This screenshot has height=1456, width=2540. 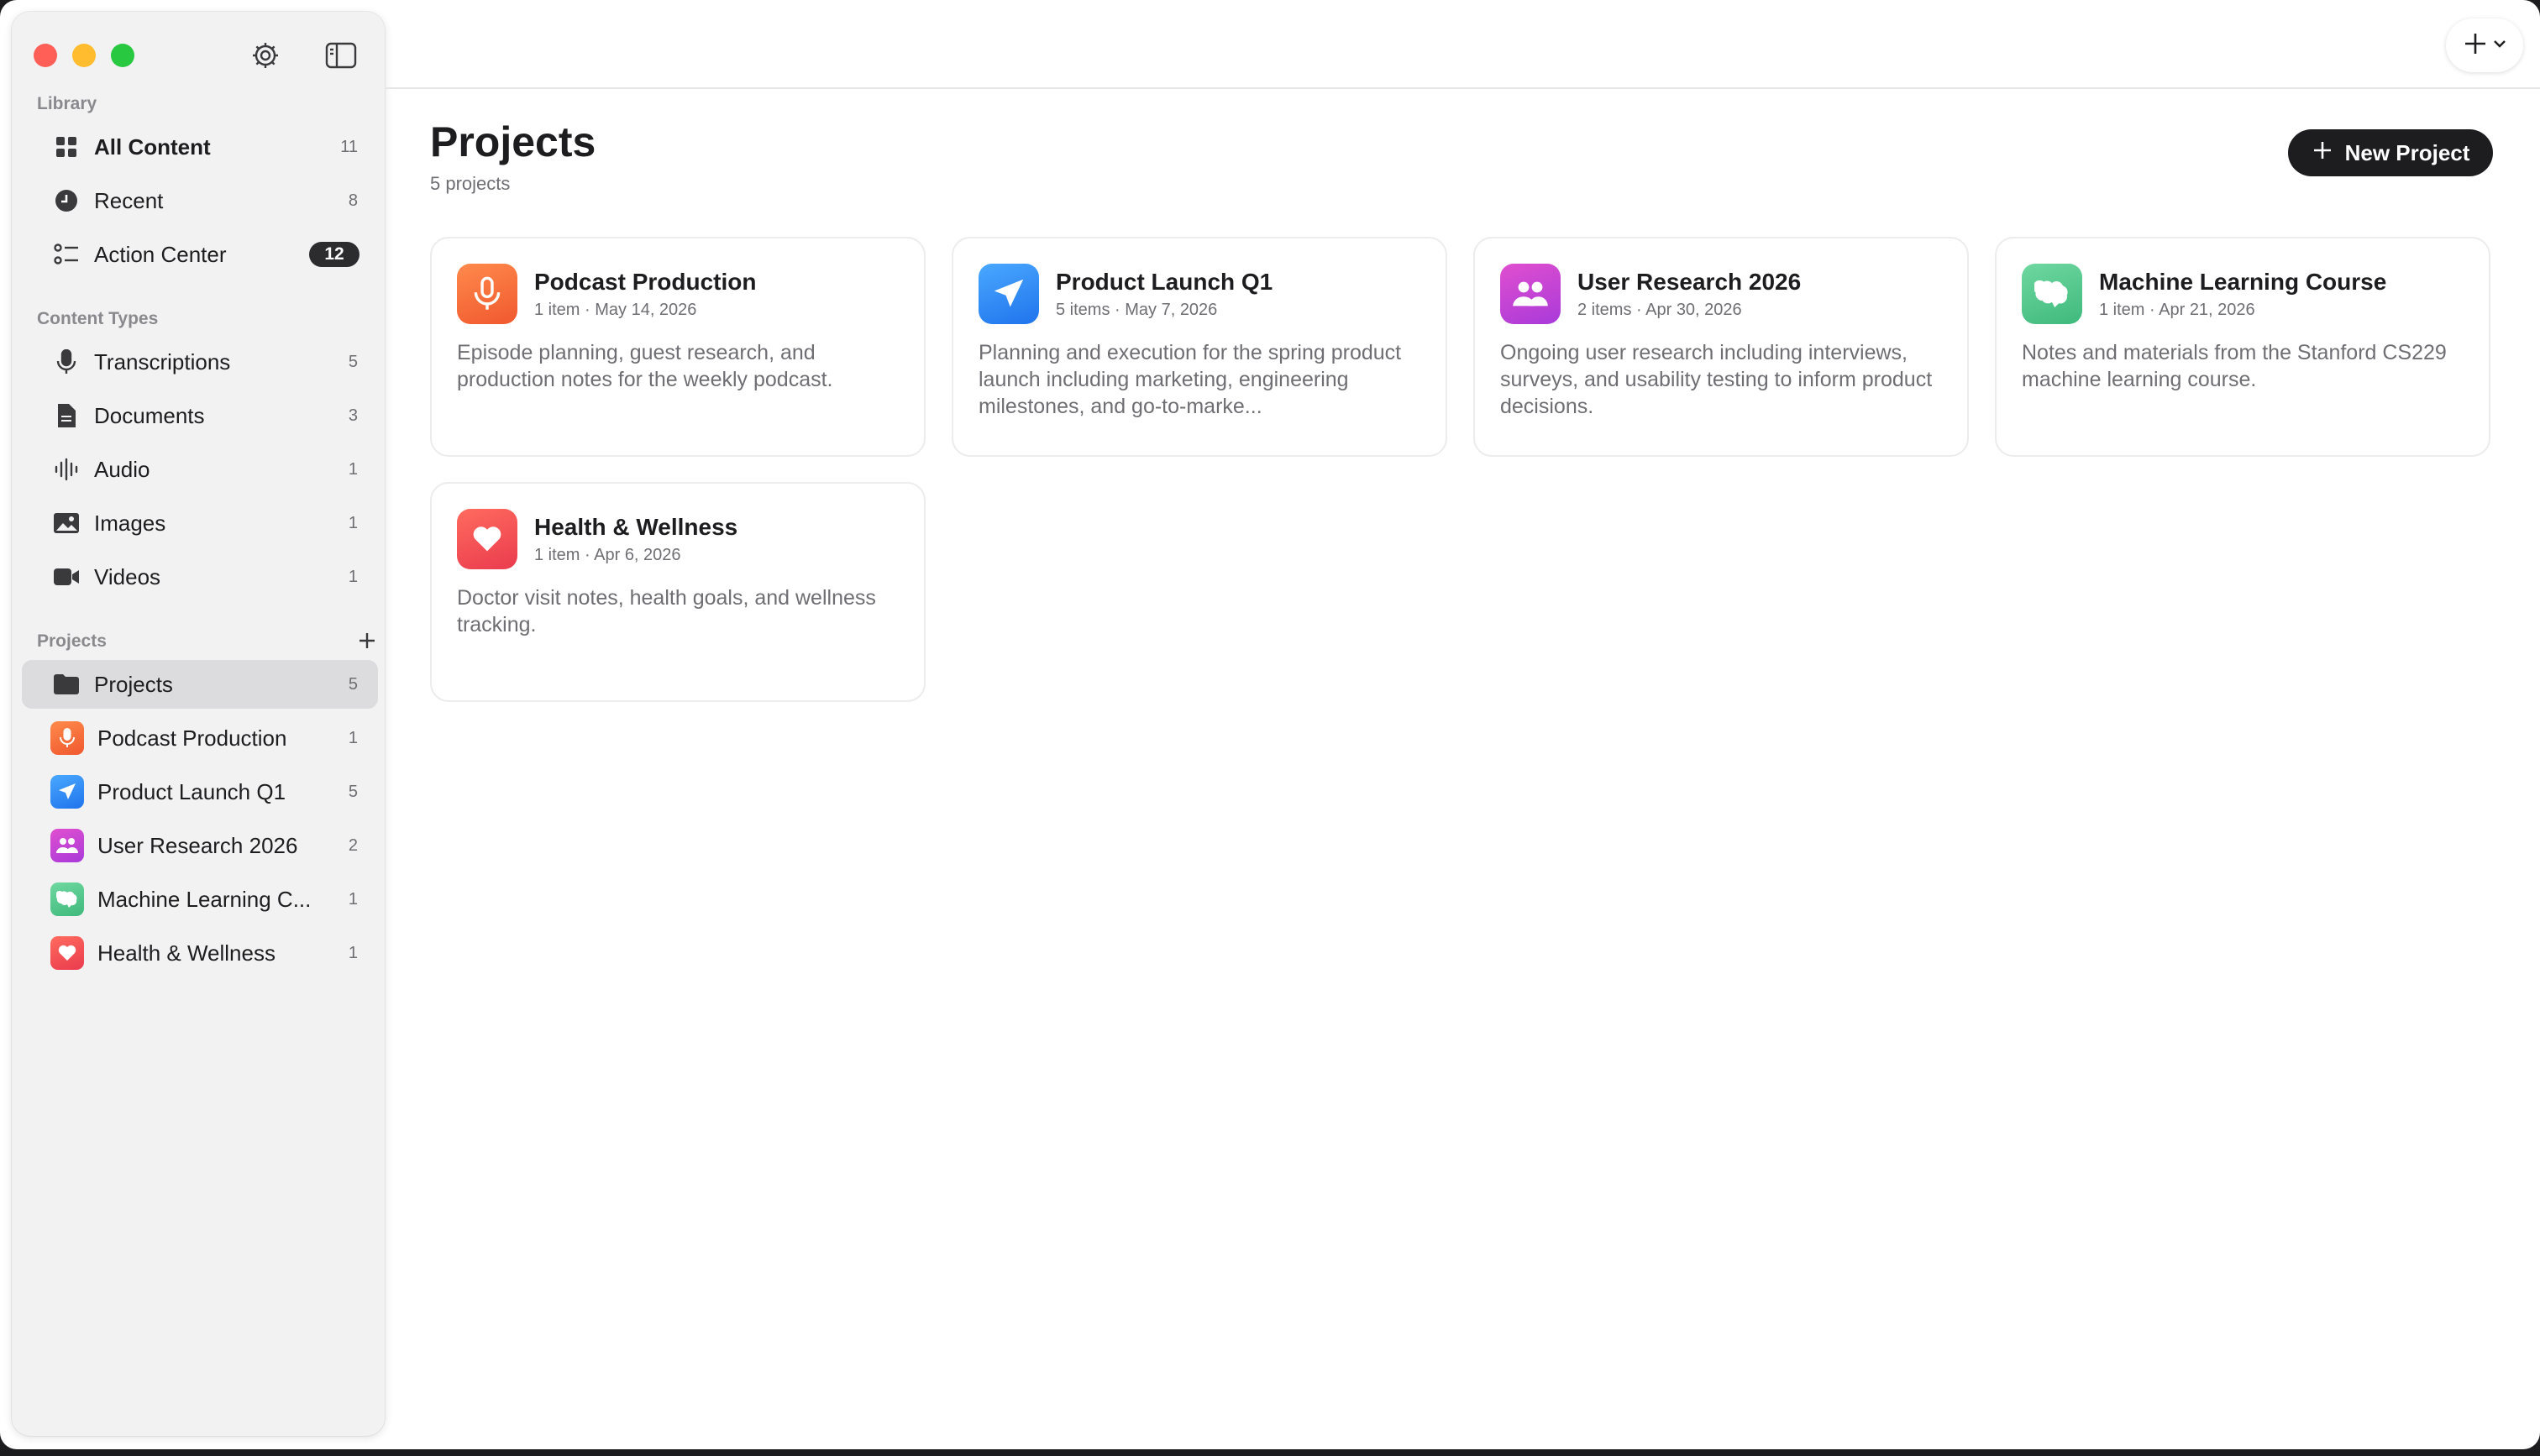 I want to click on waveform-icon, so click(x=66, y=469).